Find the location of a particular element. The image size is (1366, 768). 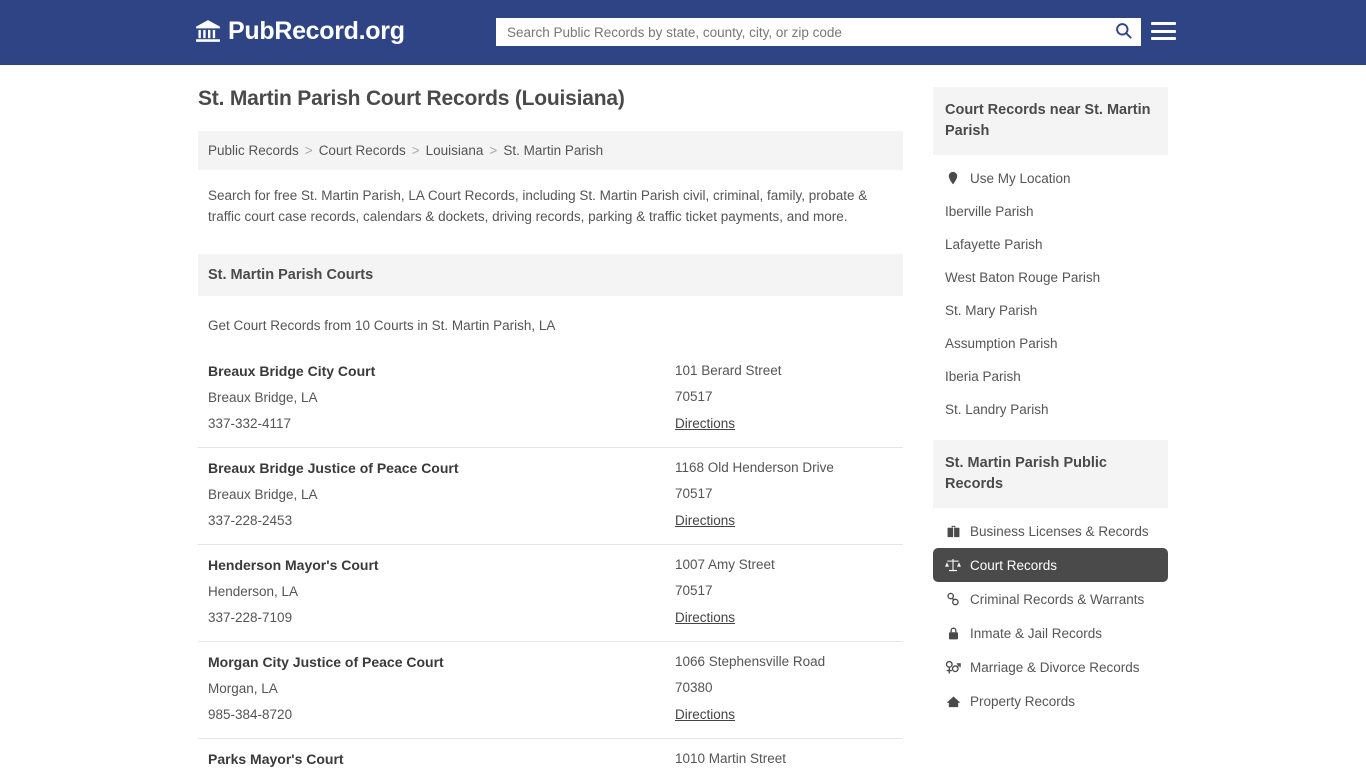

hamburger-menu-icon is located at coordinates (1163, 31).